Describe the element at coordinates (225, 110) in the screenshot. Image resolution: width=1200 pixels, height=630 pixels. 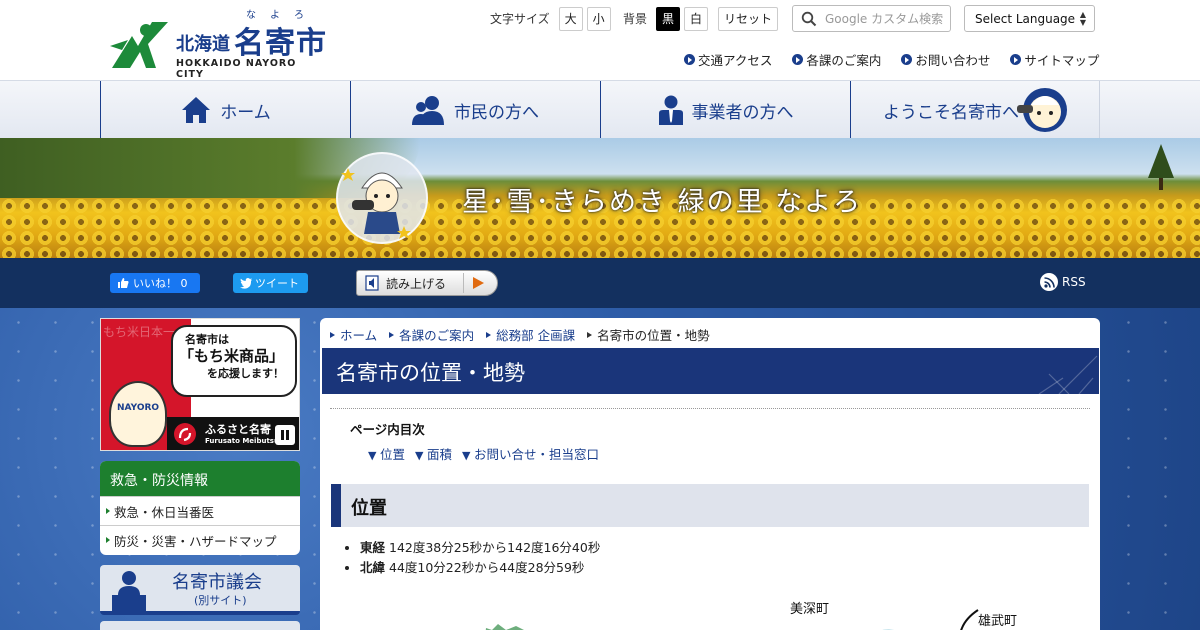
I see `nav-item-home: ホーム` at that location.